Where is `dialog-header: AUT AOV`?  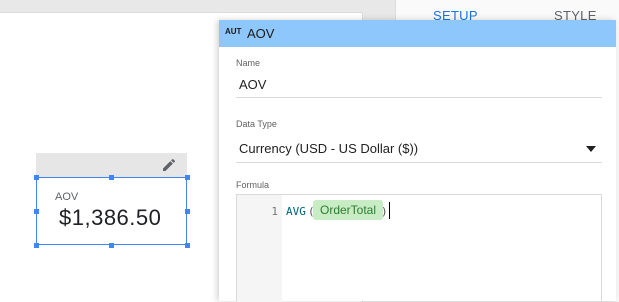 dialog-header: AUT AOV is located at coordinates (417, 33).